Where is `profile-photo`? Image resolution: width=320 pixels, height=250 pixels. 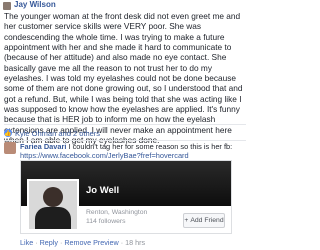 profile-photo is located at coordinates (53, 205).